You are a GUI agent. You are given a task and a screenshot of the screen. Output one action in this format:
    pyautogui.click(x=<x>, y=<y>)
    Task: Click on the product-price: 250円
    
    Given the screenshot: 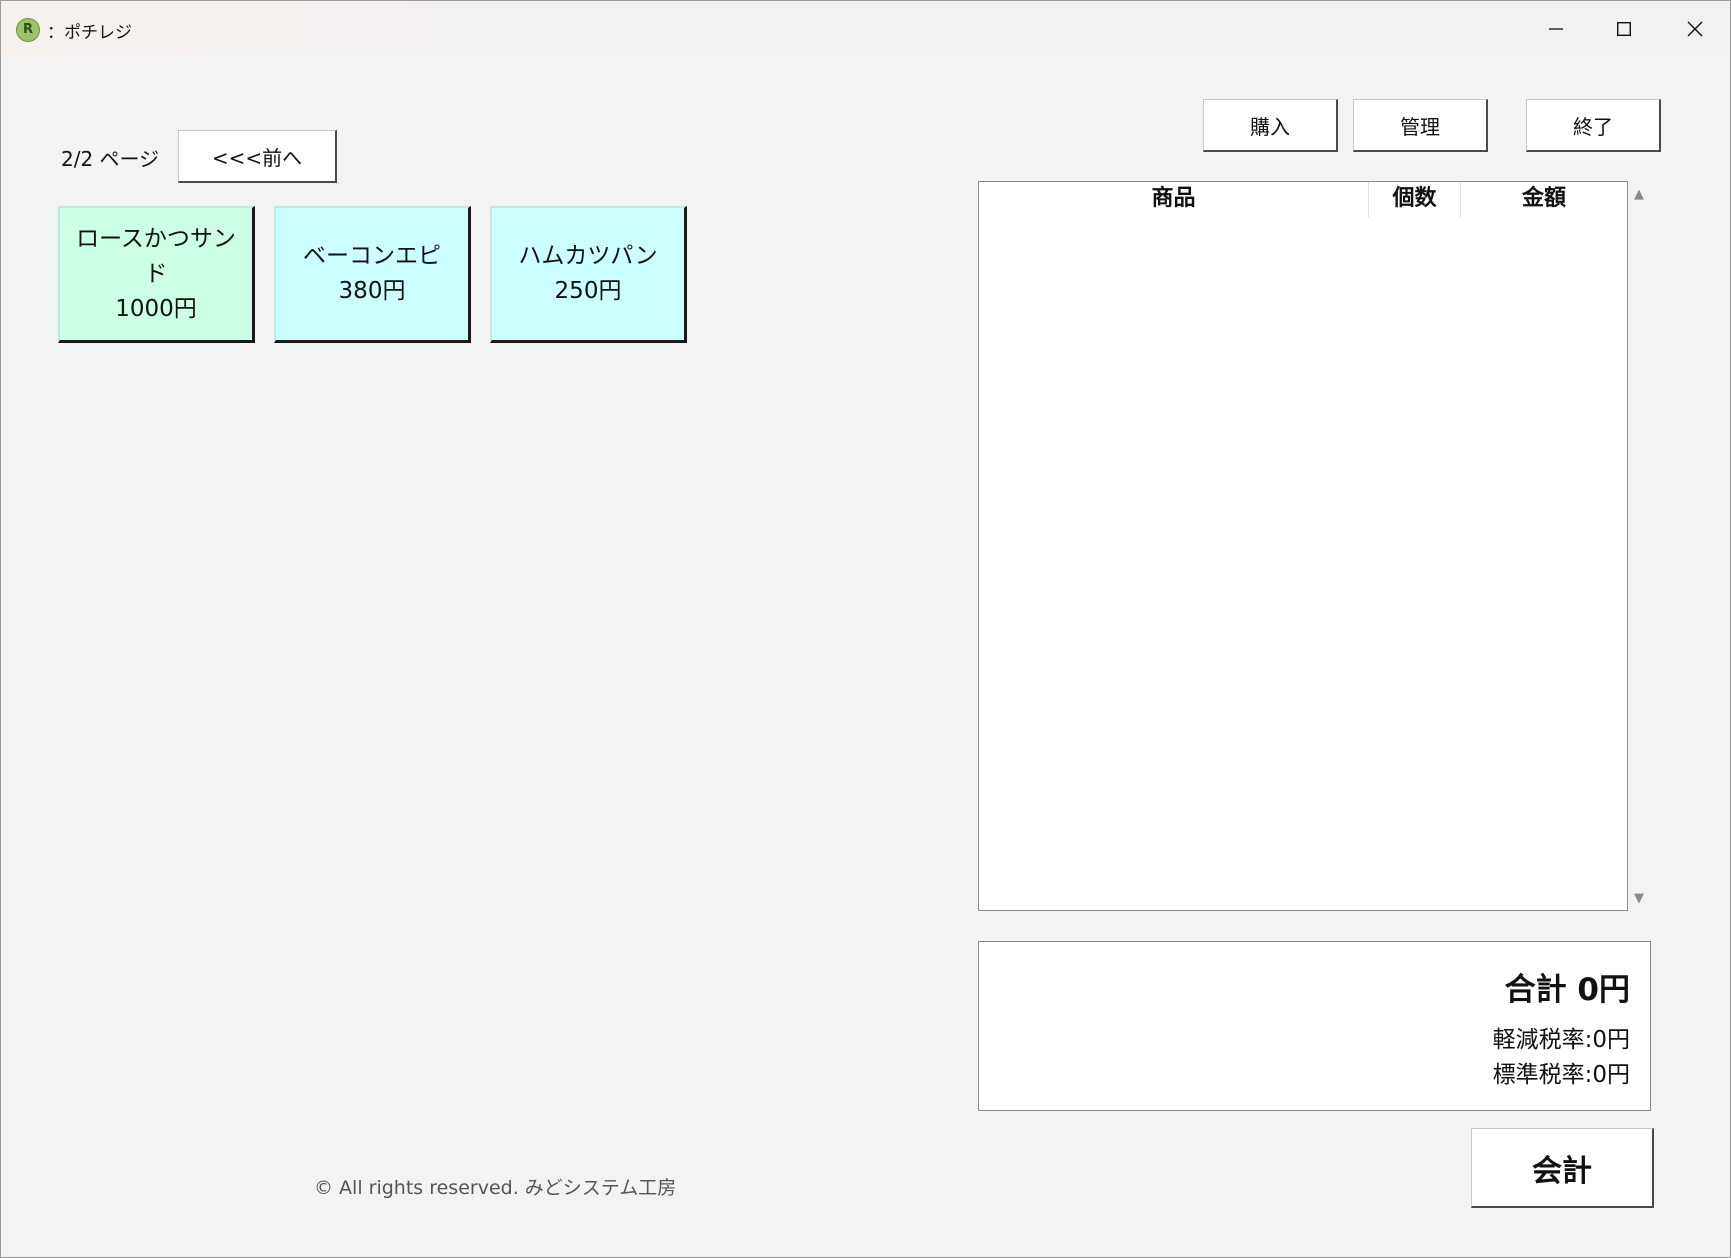 What is the action you would take?
    pyautogui.click(x=588, y=291)
    